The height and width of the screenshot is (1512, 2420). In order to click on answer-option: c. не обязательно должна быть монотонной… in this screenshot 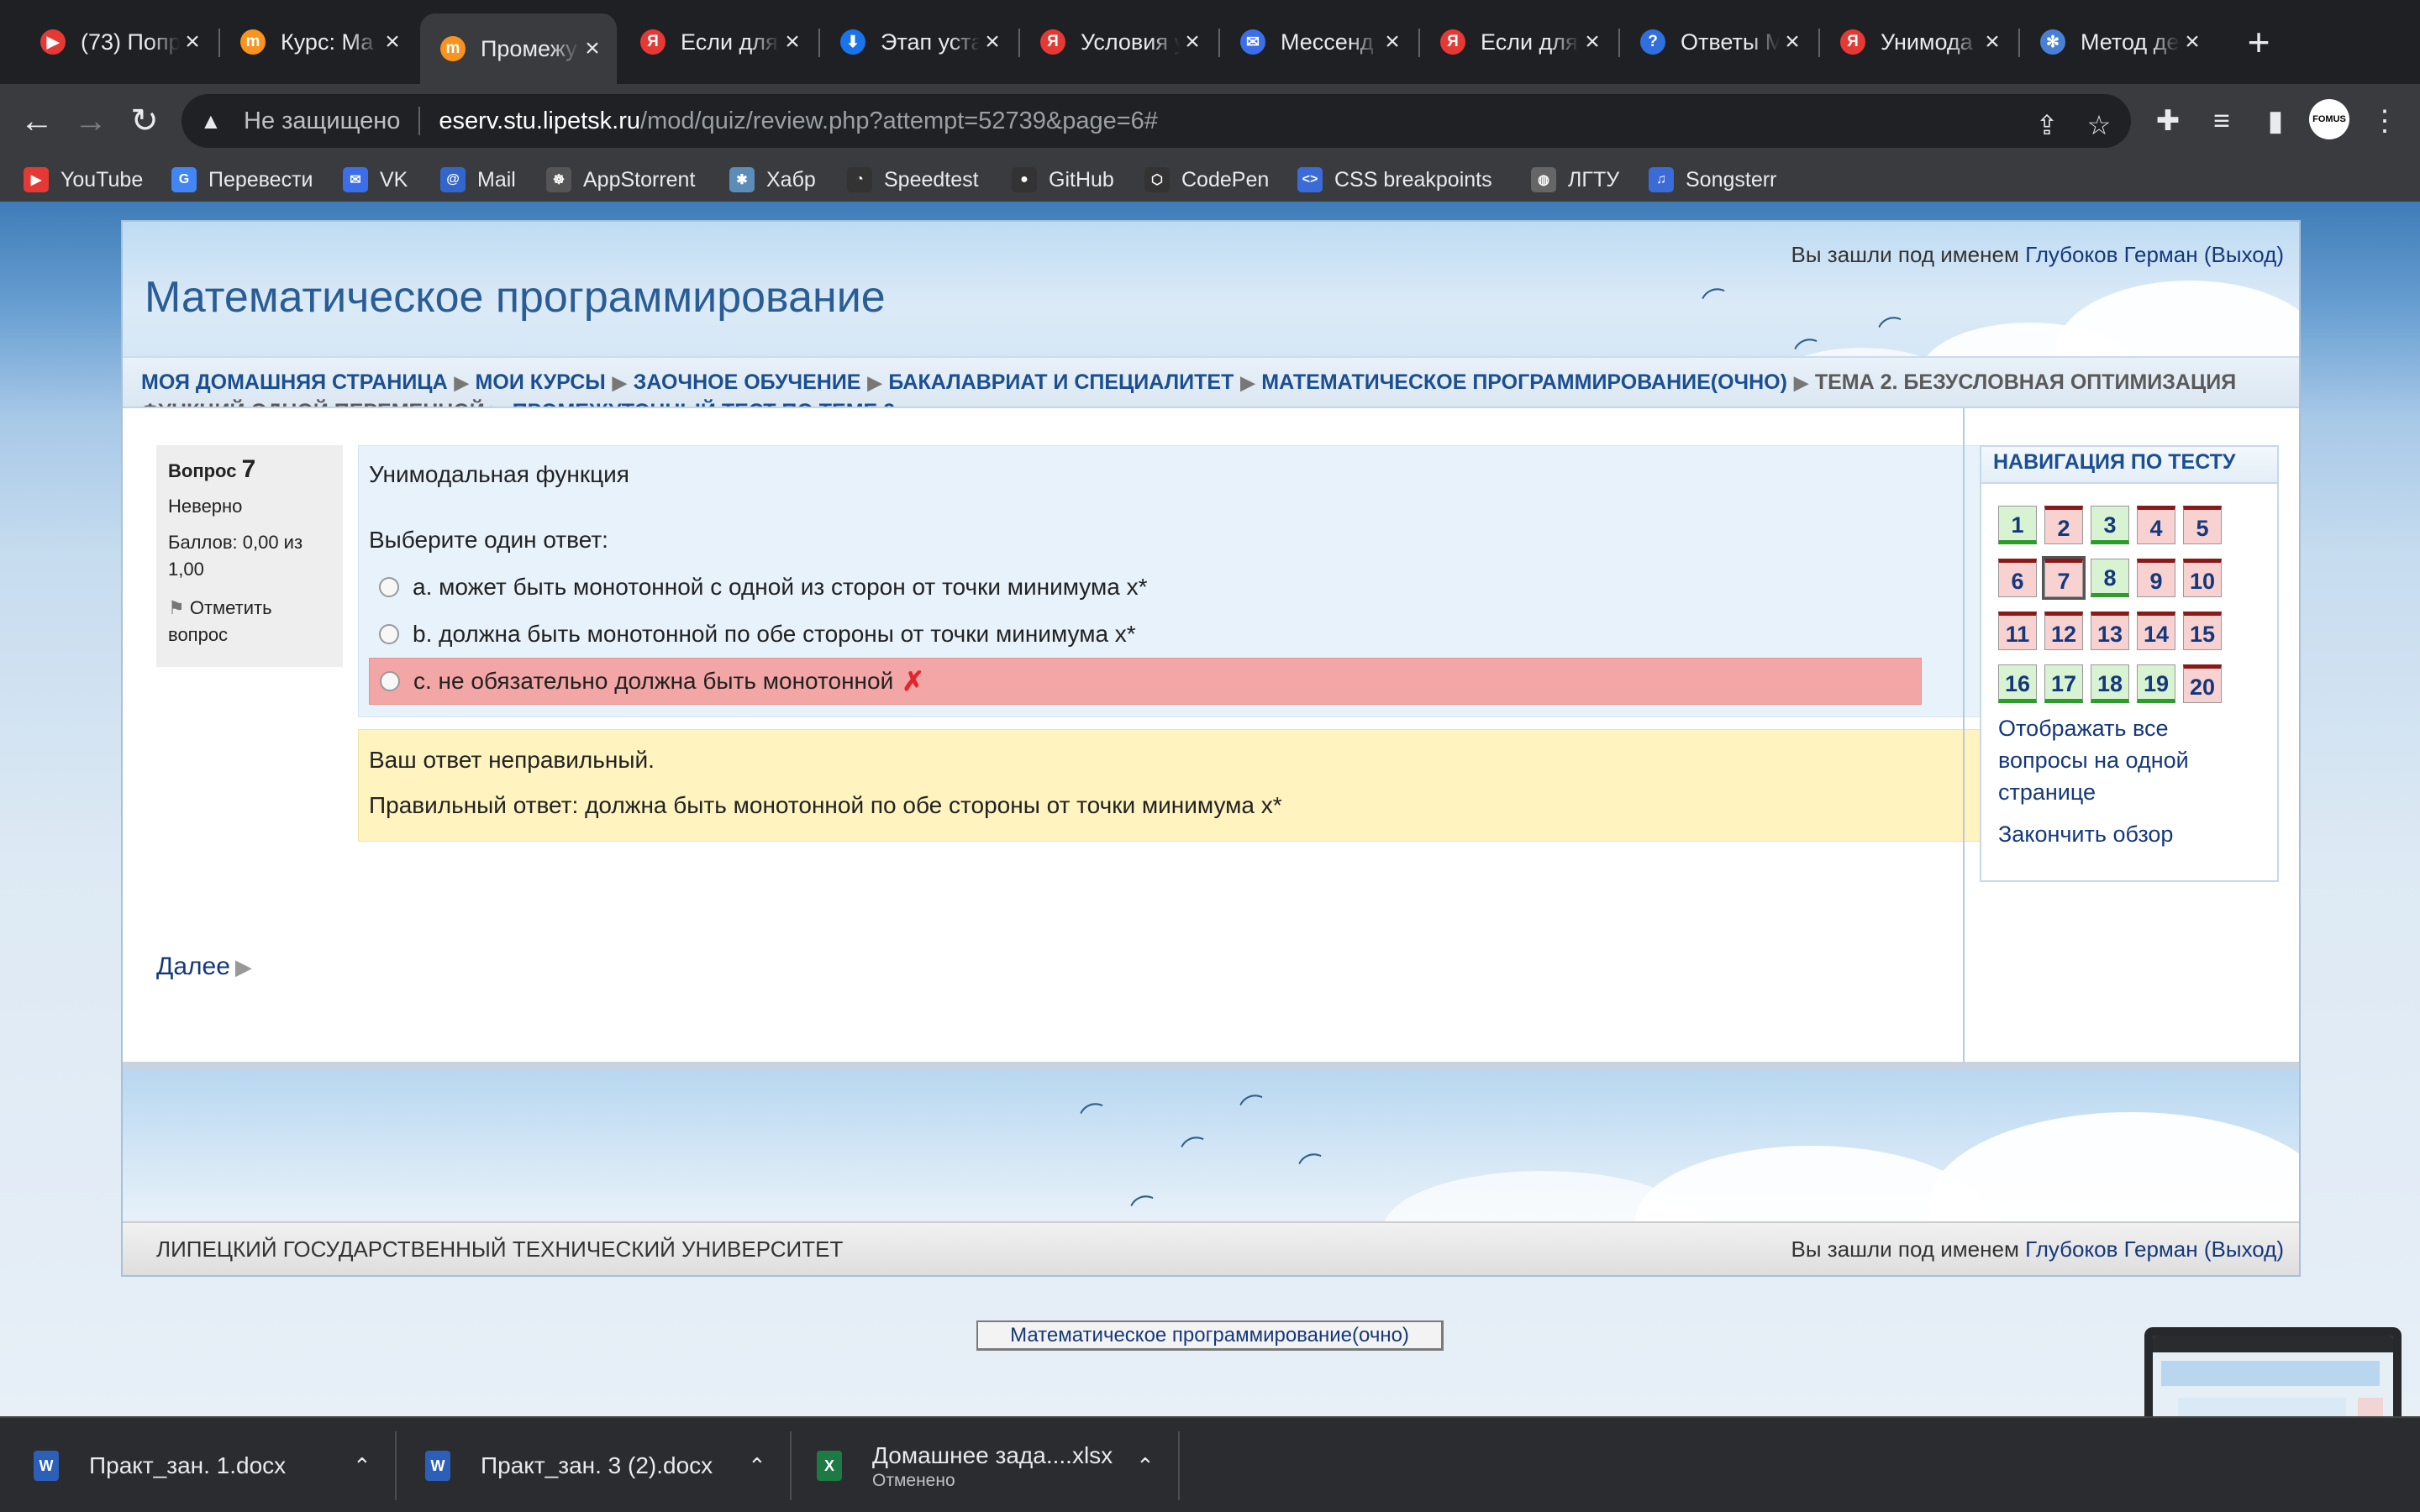, I will do `click(1145, 681)`.